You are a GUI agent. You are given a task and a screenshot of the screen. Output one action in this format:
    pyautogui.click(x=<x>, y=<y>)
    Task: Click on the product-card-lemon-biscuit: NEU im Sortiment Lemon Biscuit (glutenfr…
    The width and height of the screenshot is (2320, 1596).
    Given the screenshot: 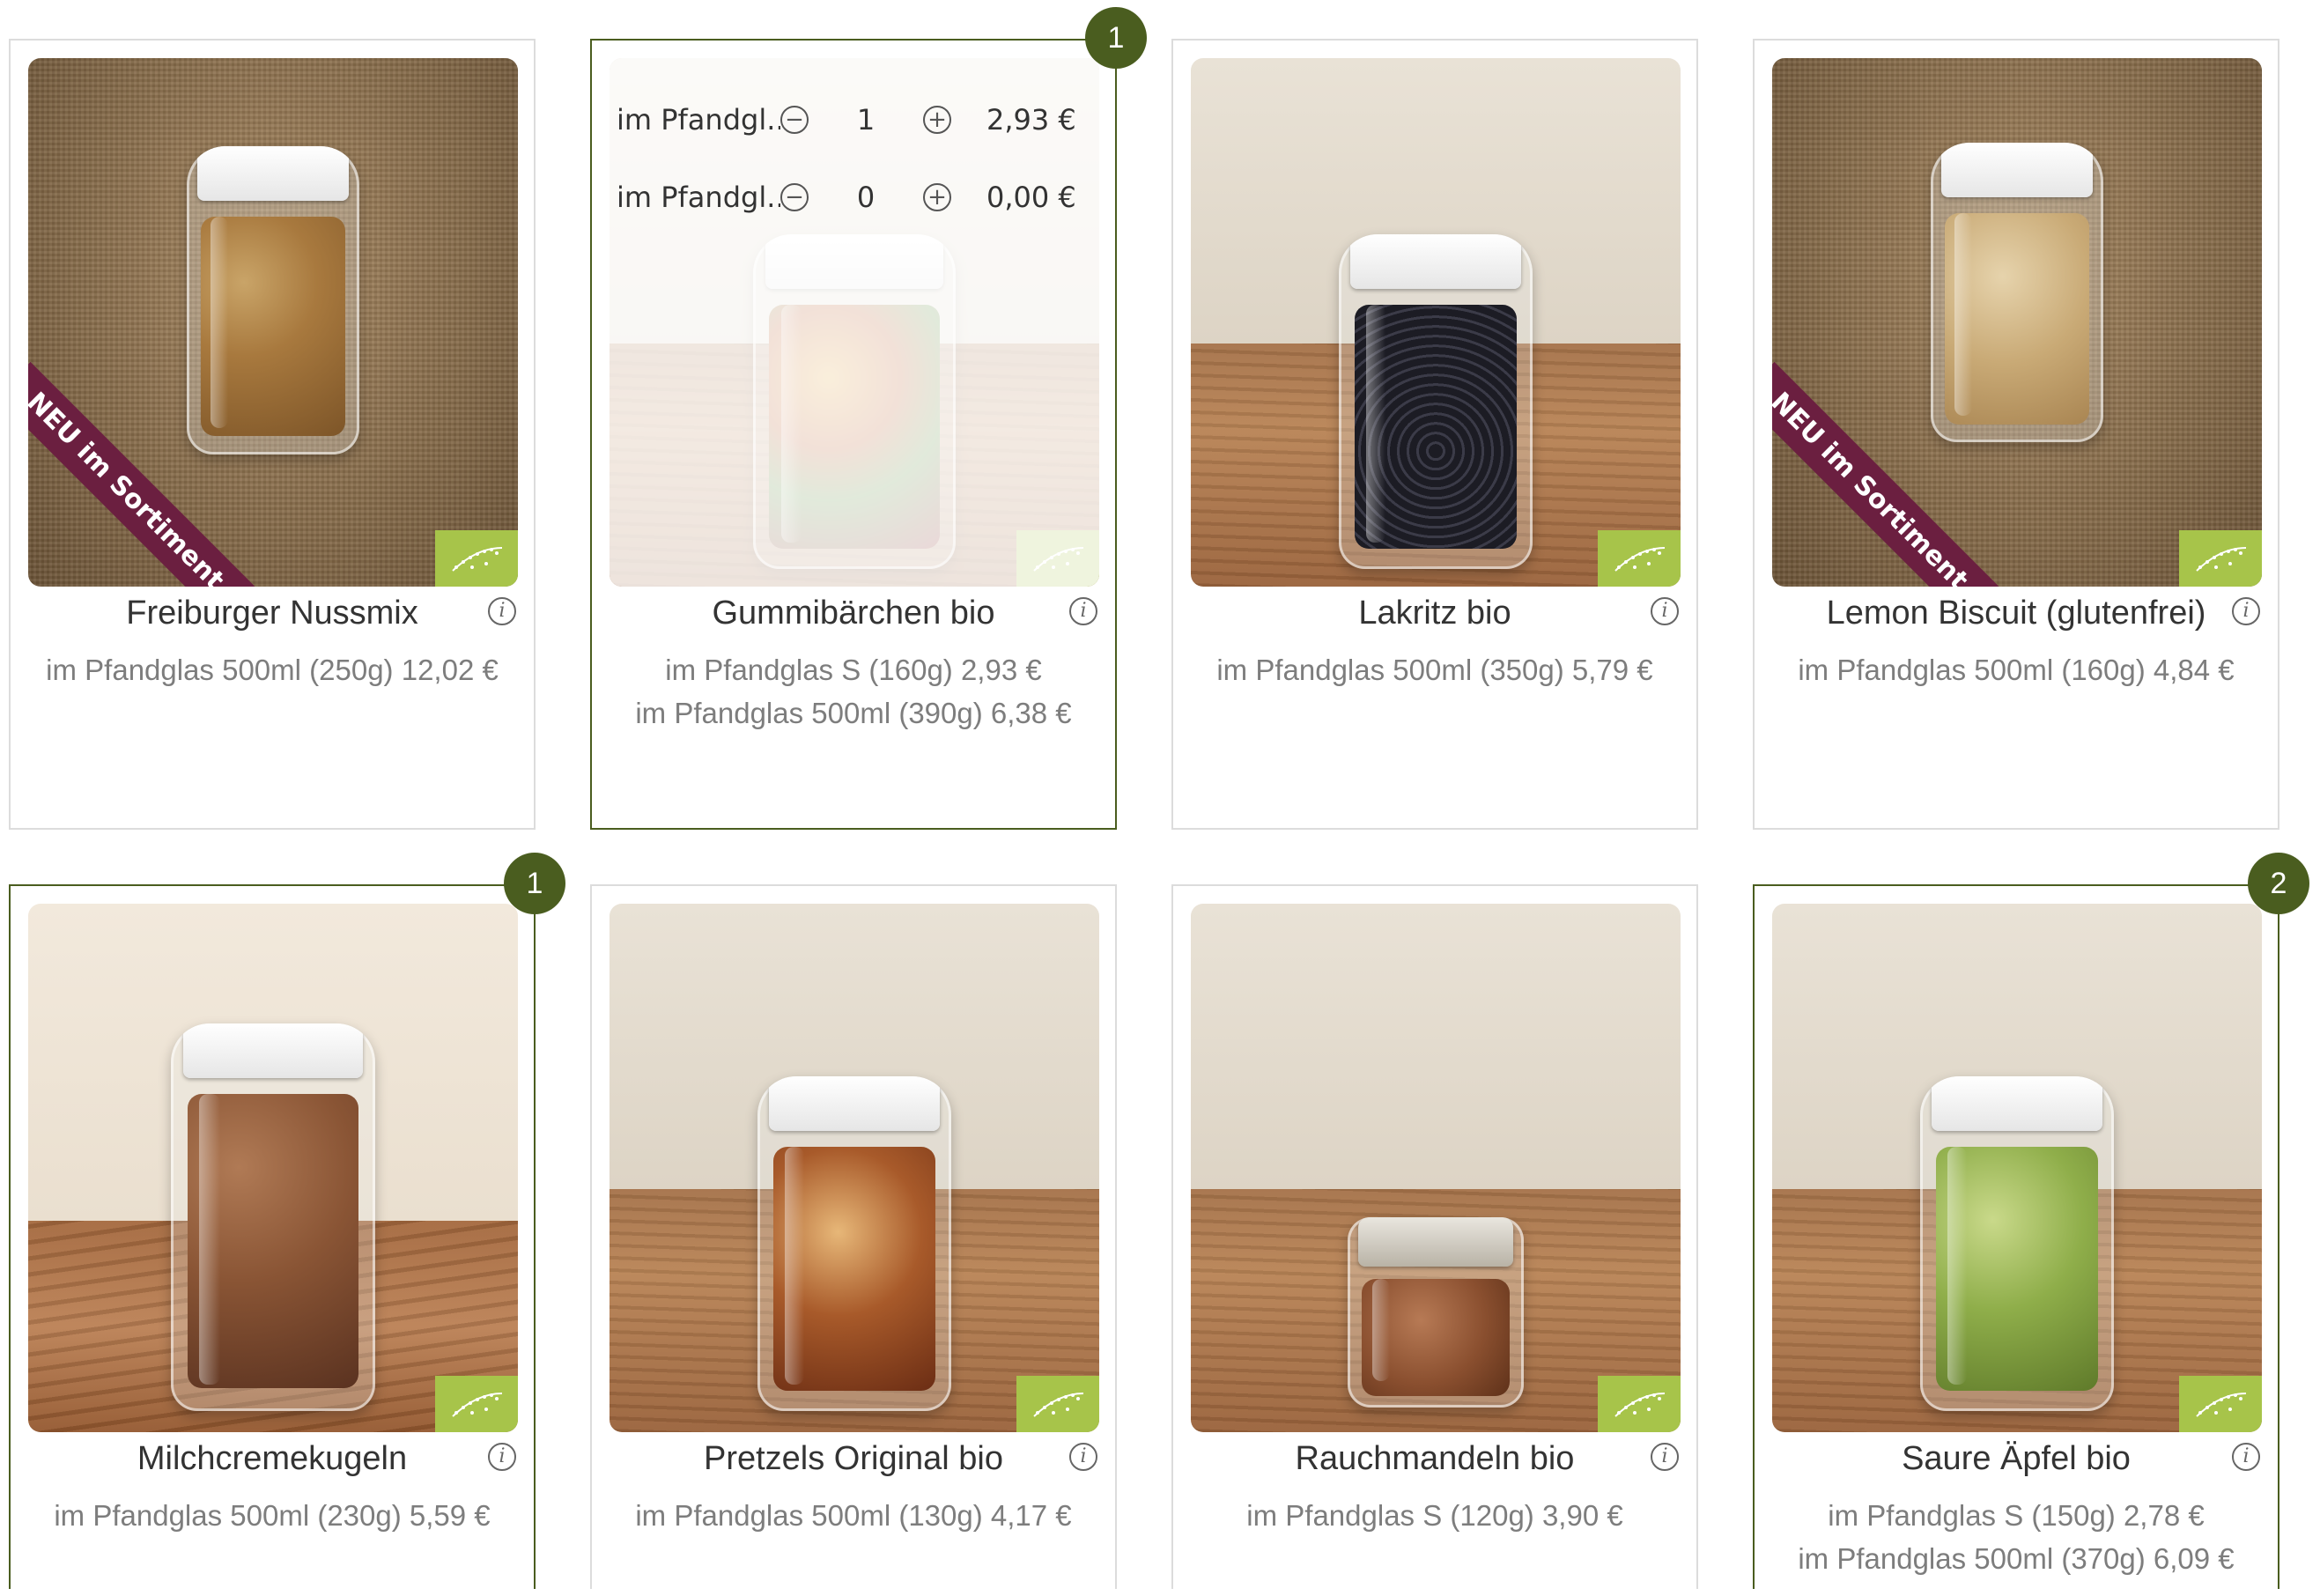 What is the action you would take?
    pyautogui.click(x=2016, y=434)
    